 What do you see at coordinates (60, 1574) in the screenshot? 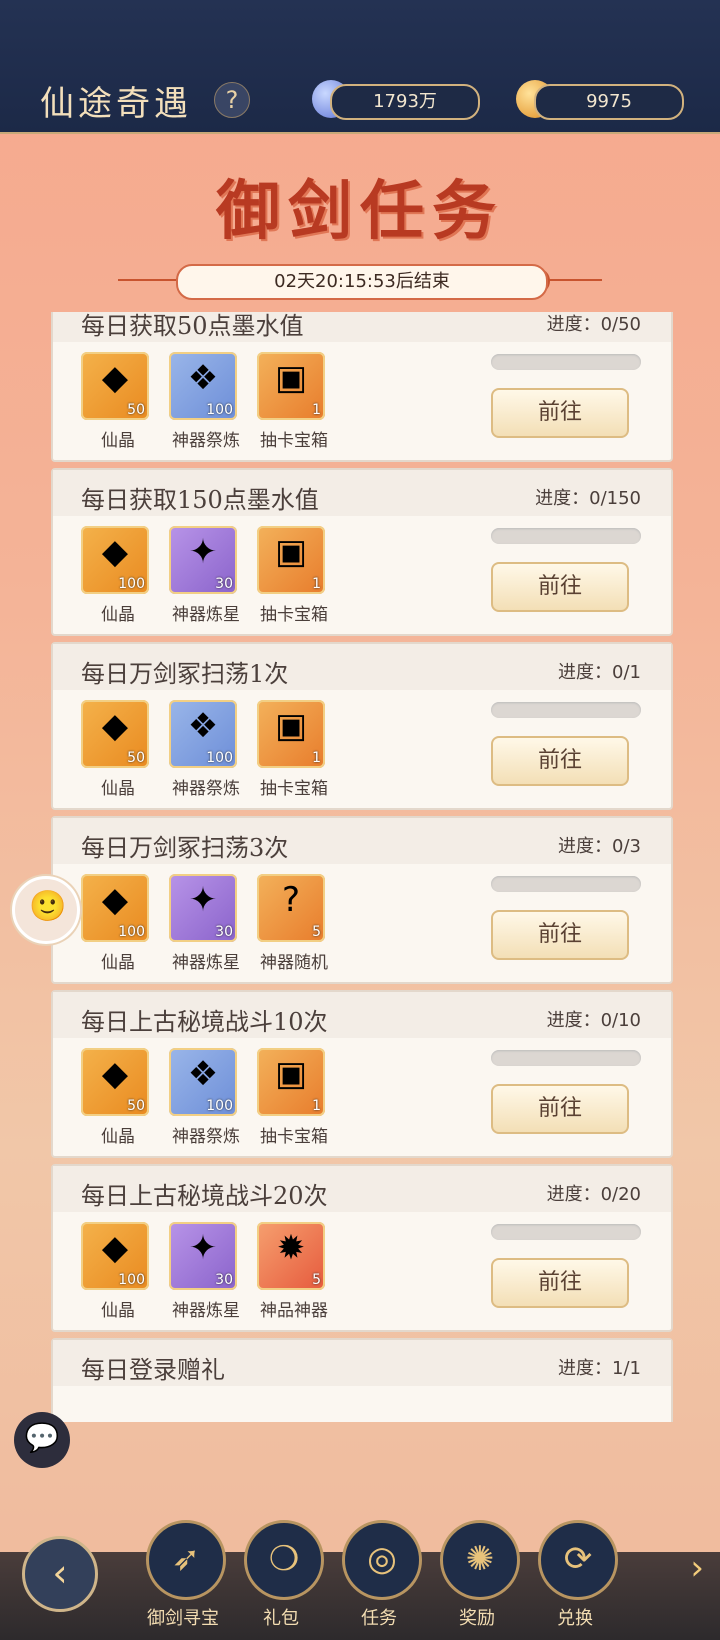
I see `back-button: ‹` at bounding box center [60, 1574].